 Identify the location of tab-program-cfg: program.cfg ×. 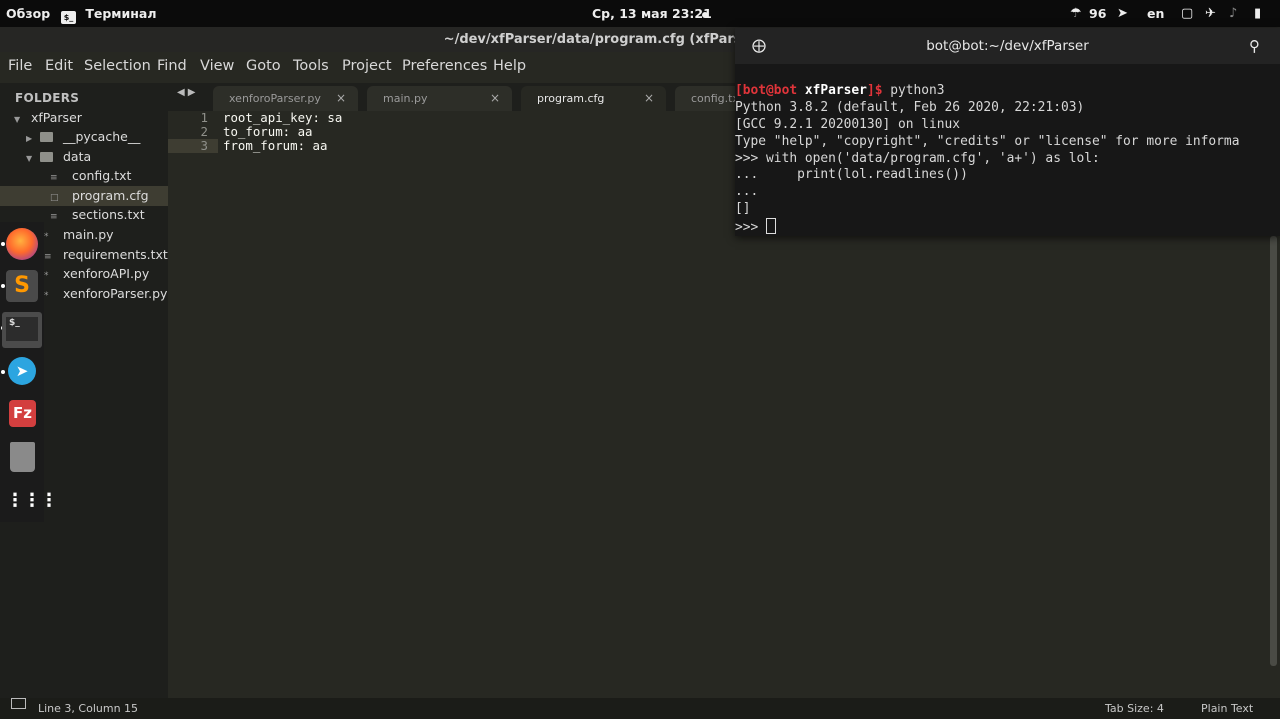
(593, 98).